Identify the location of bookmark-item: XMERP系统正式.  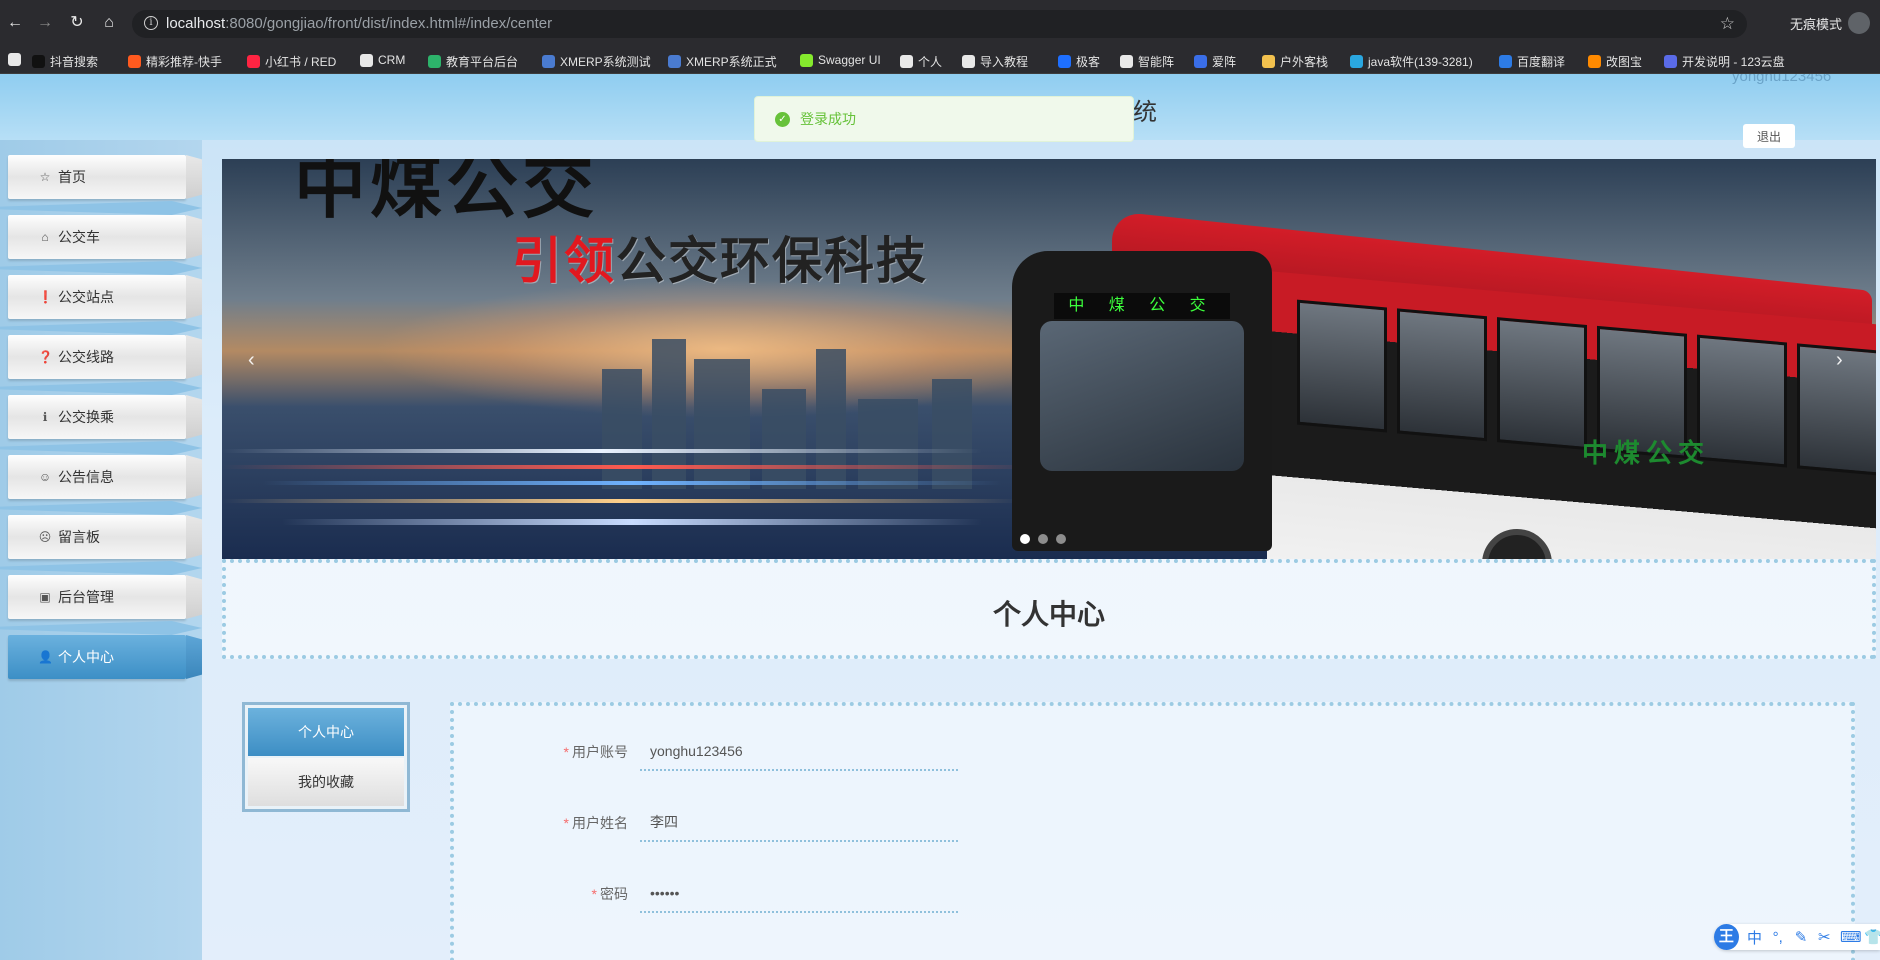
(722, 61).